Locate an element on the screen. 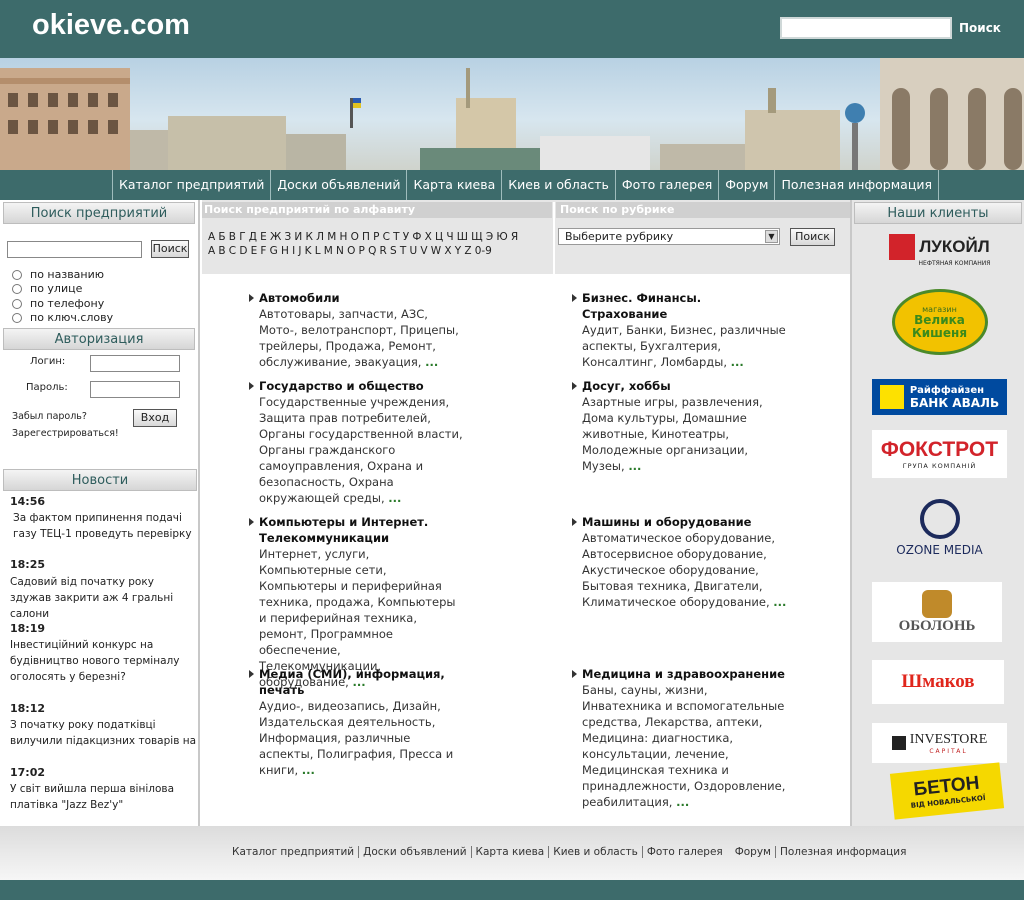 Image resolution: width=1024 pixels, height=900 pixels. letter-link: Ф is located at coordinates (416, 237).